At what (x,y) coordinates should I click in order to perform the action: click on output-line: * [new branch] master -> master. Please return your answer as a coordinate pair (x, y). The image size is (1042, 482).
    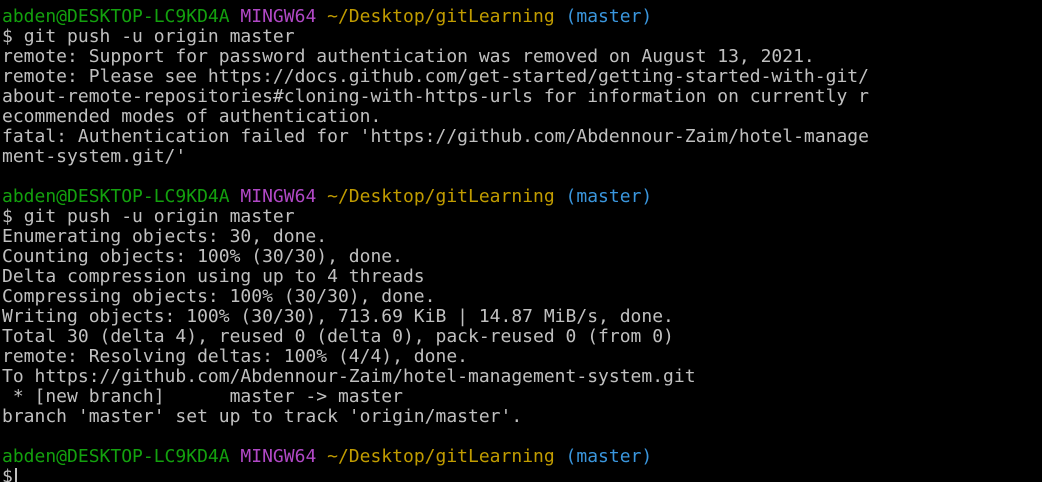
    Looking at the image, I should click on (202, 396).